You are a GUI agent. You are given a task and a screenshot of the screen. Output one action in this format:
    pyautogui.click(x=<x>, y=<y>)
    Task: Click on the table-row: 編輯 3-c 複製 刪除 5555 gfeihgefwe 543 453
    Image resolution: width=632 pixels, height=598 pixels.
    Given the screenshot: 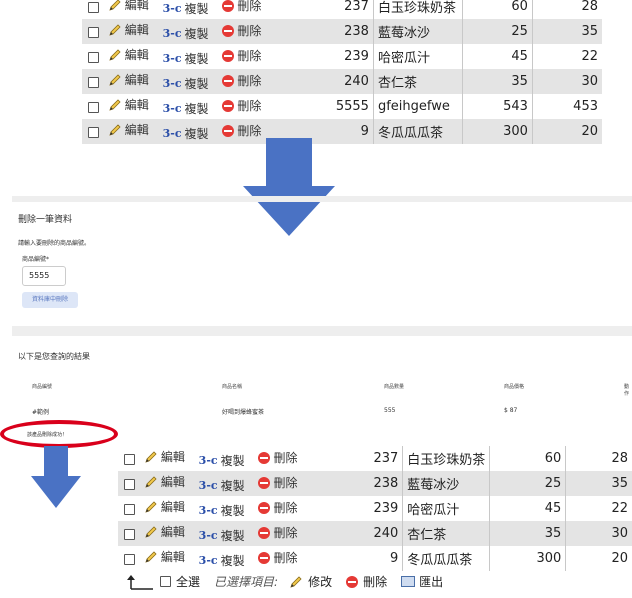 What is the action you would take?
    pyautogui.click(x=342, y=106)
    